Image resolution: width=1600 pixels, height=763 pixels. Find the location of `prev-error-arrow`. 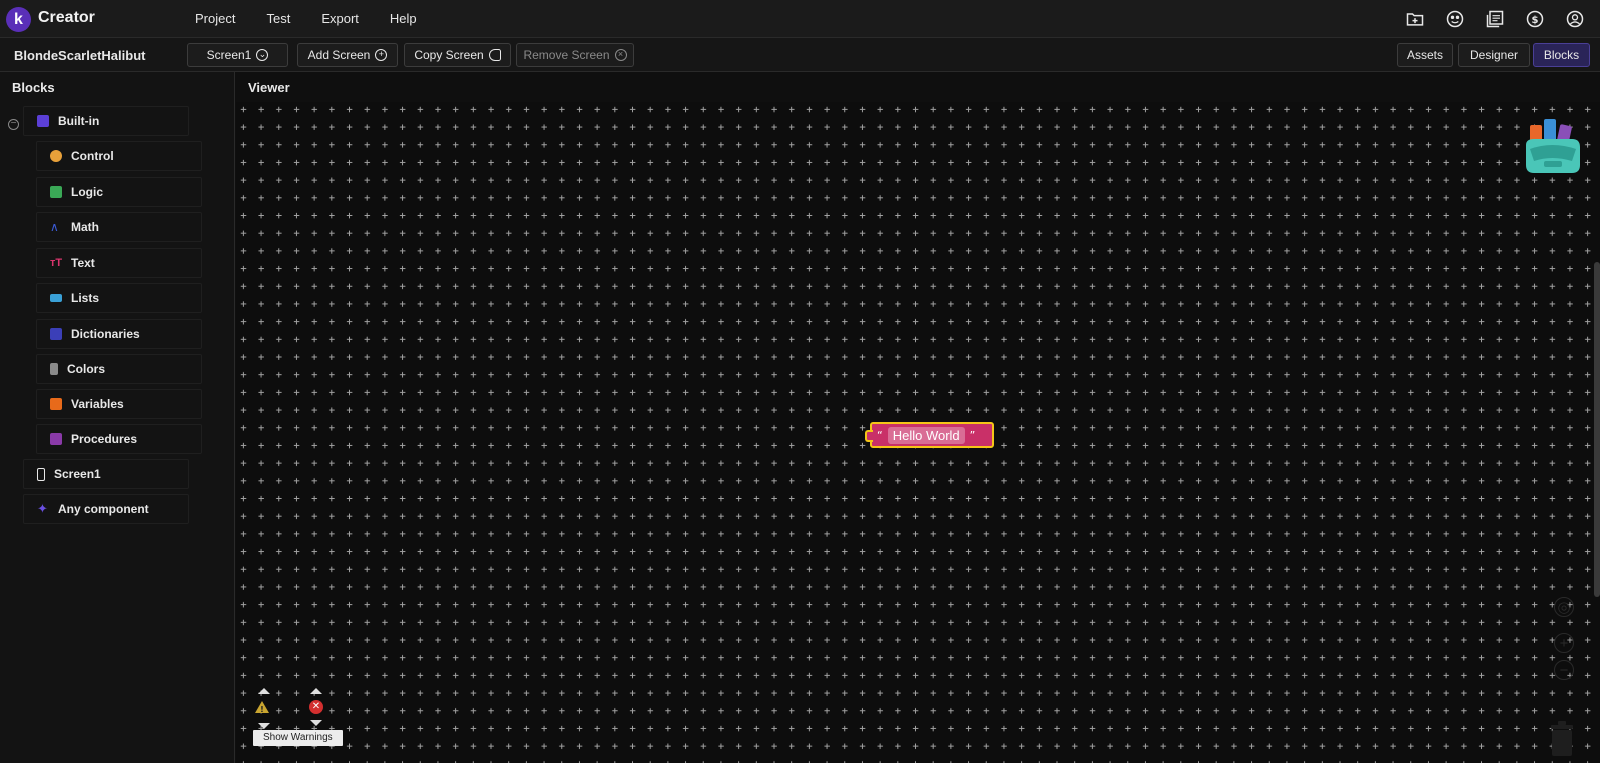

prev-error-arrow is located at coordinates (316, 691).